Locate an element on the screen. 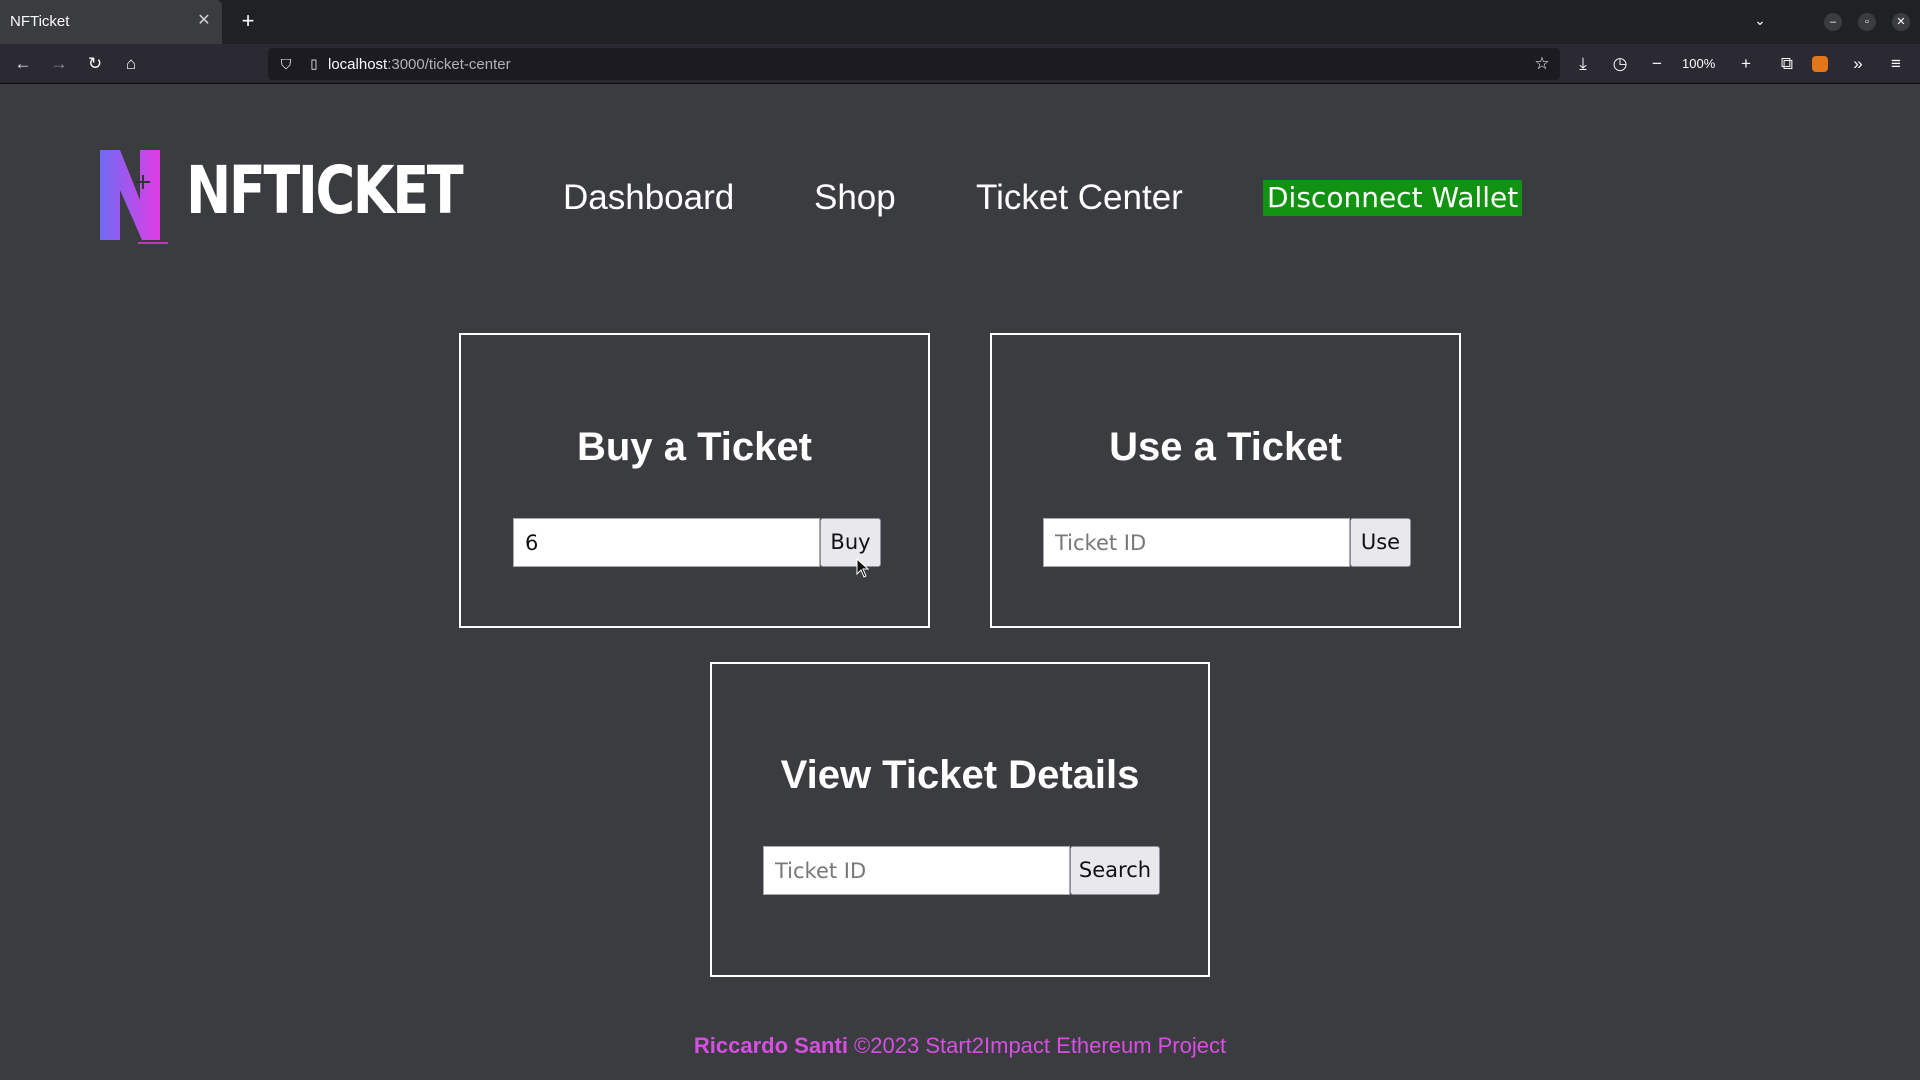  nfticket-logo: NFTICKET is located at coordinates (281, 196).